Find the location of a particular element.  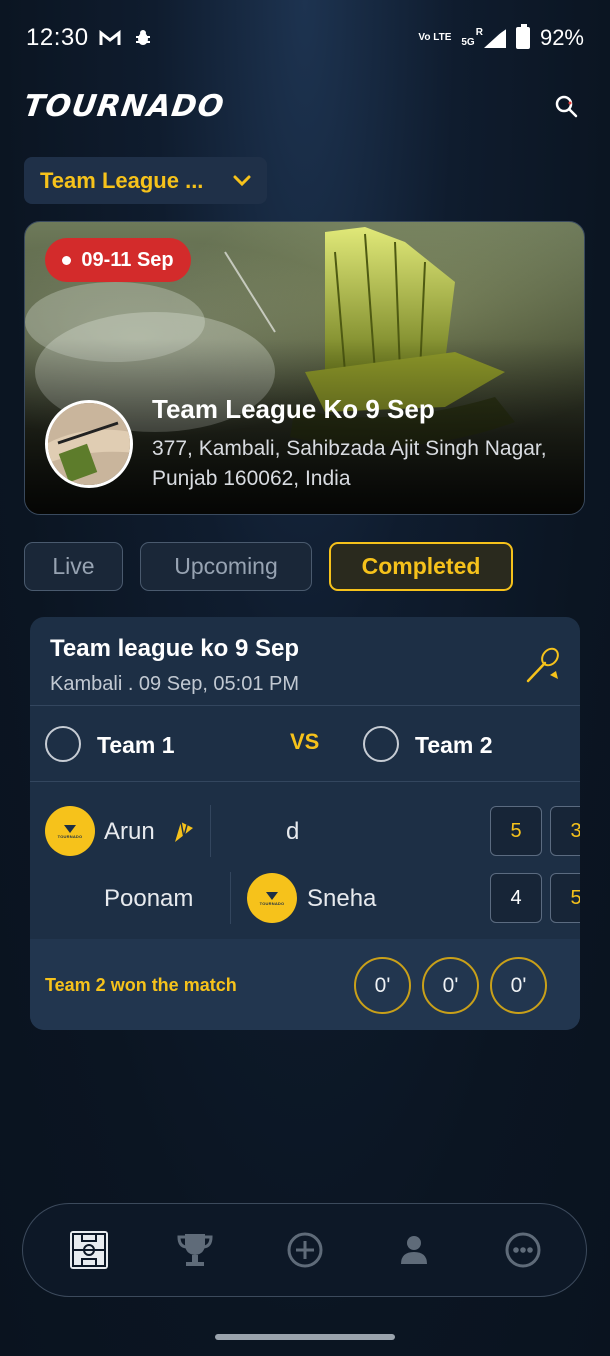

score-box: 3 is located at coordinates (565, 831).